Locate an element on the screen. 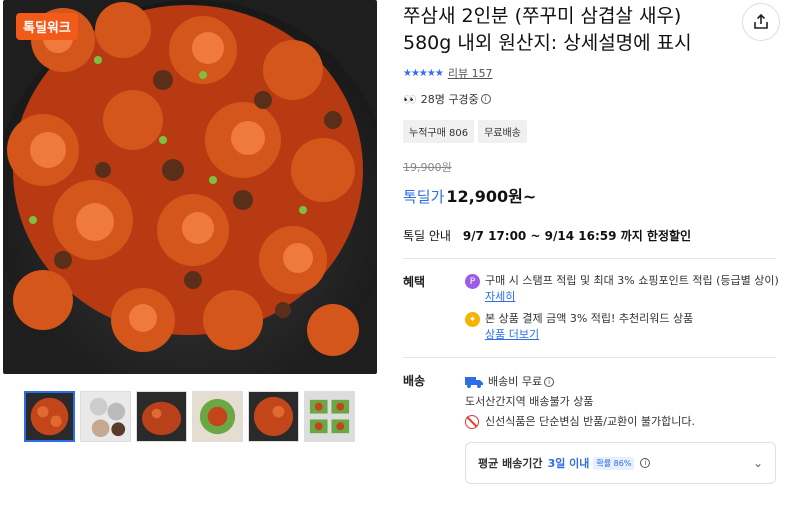  prohibited-icon is located at coordinates (472, 422).